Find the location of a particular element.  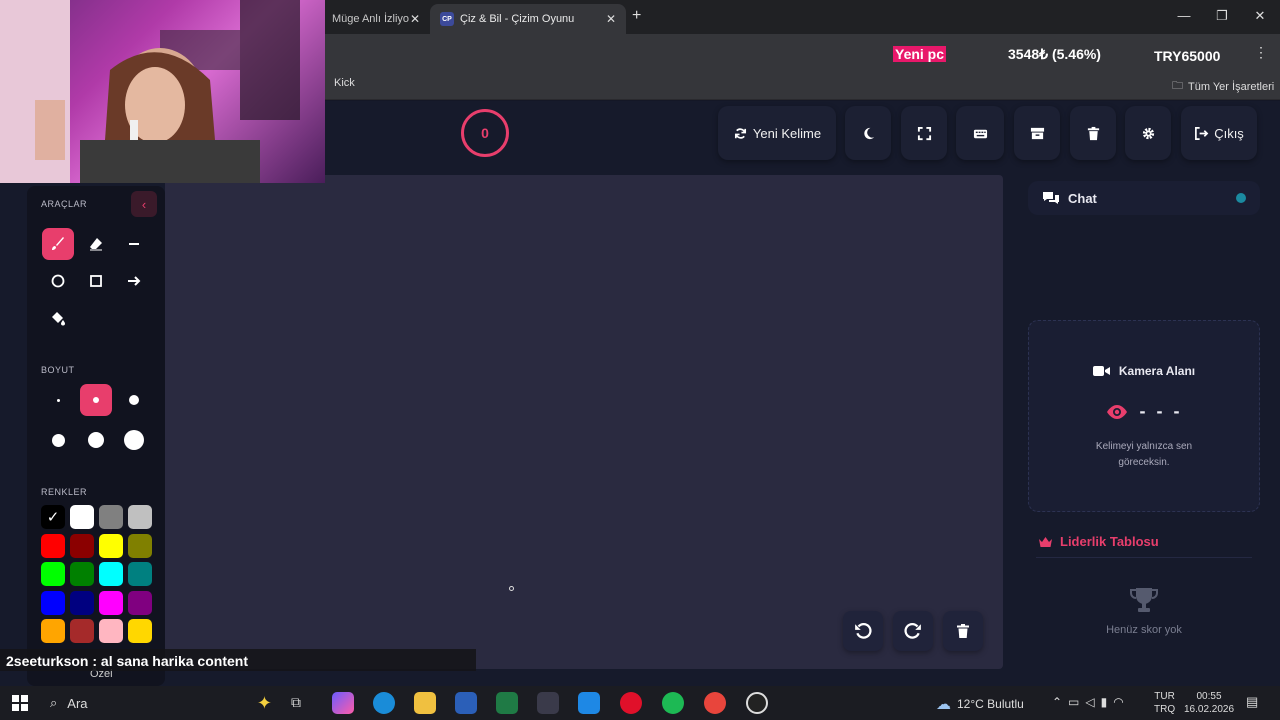

camera-title: Kamera Alanı is located at coordinates (1157, 371).